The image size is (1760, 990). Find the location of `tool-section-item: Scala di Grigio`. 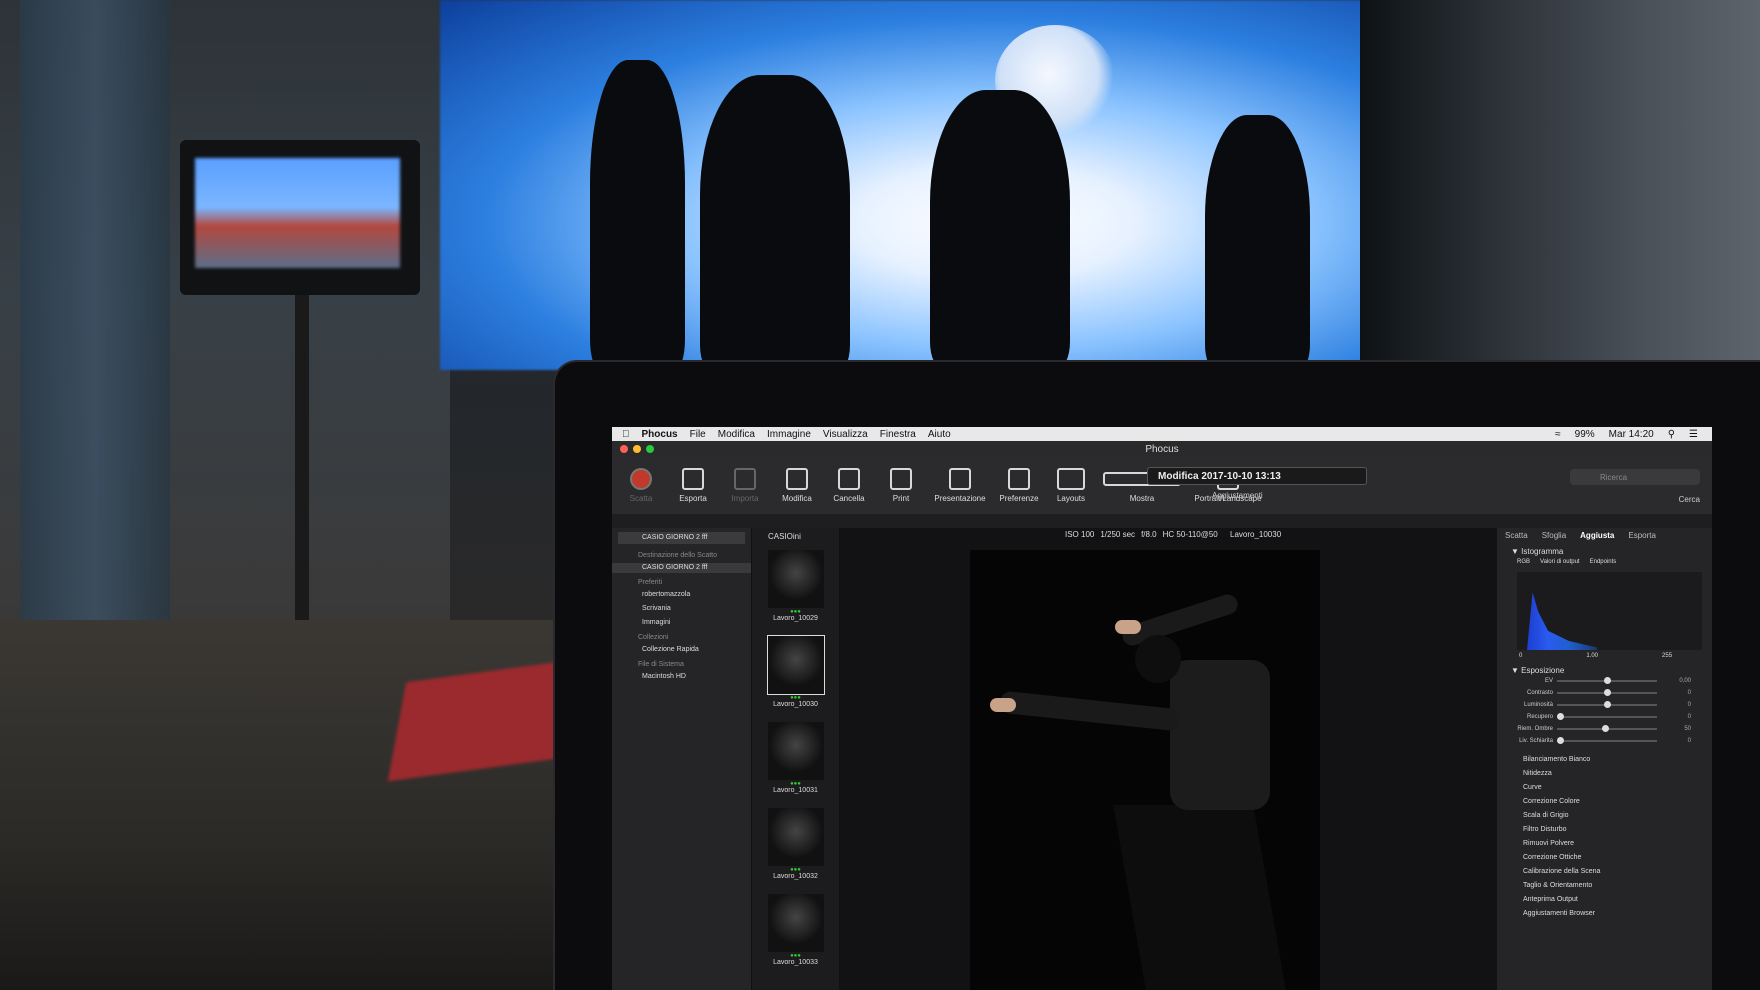

tool-section-item: Scala di Grigio is located at coordinates (1604, 816).